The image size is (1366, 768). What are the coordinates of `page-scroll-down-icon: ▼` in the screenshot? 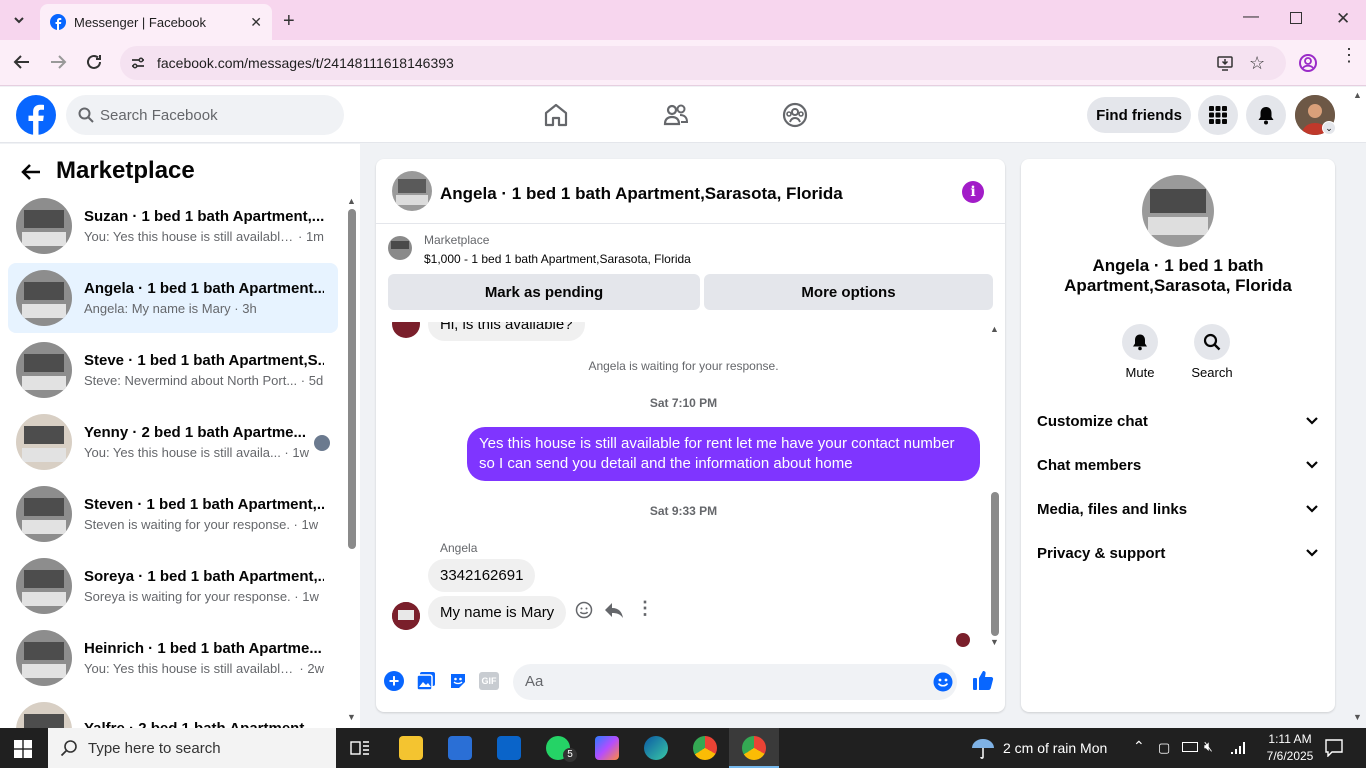 It's located at (1357, 717).